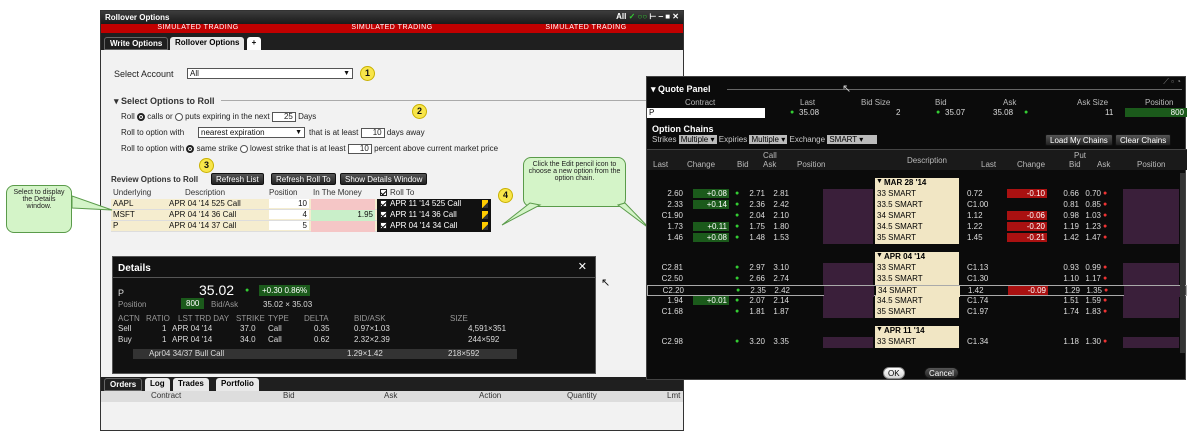 The width and height of the screenshot is (1193, 431). Describe the element at coordinates (917, 113) in the screenshot. I see `quote-row: P ● 35.08 2 ● 35.07 35.08 ● 11 800` at that location.